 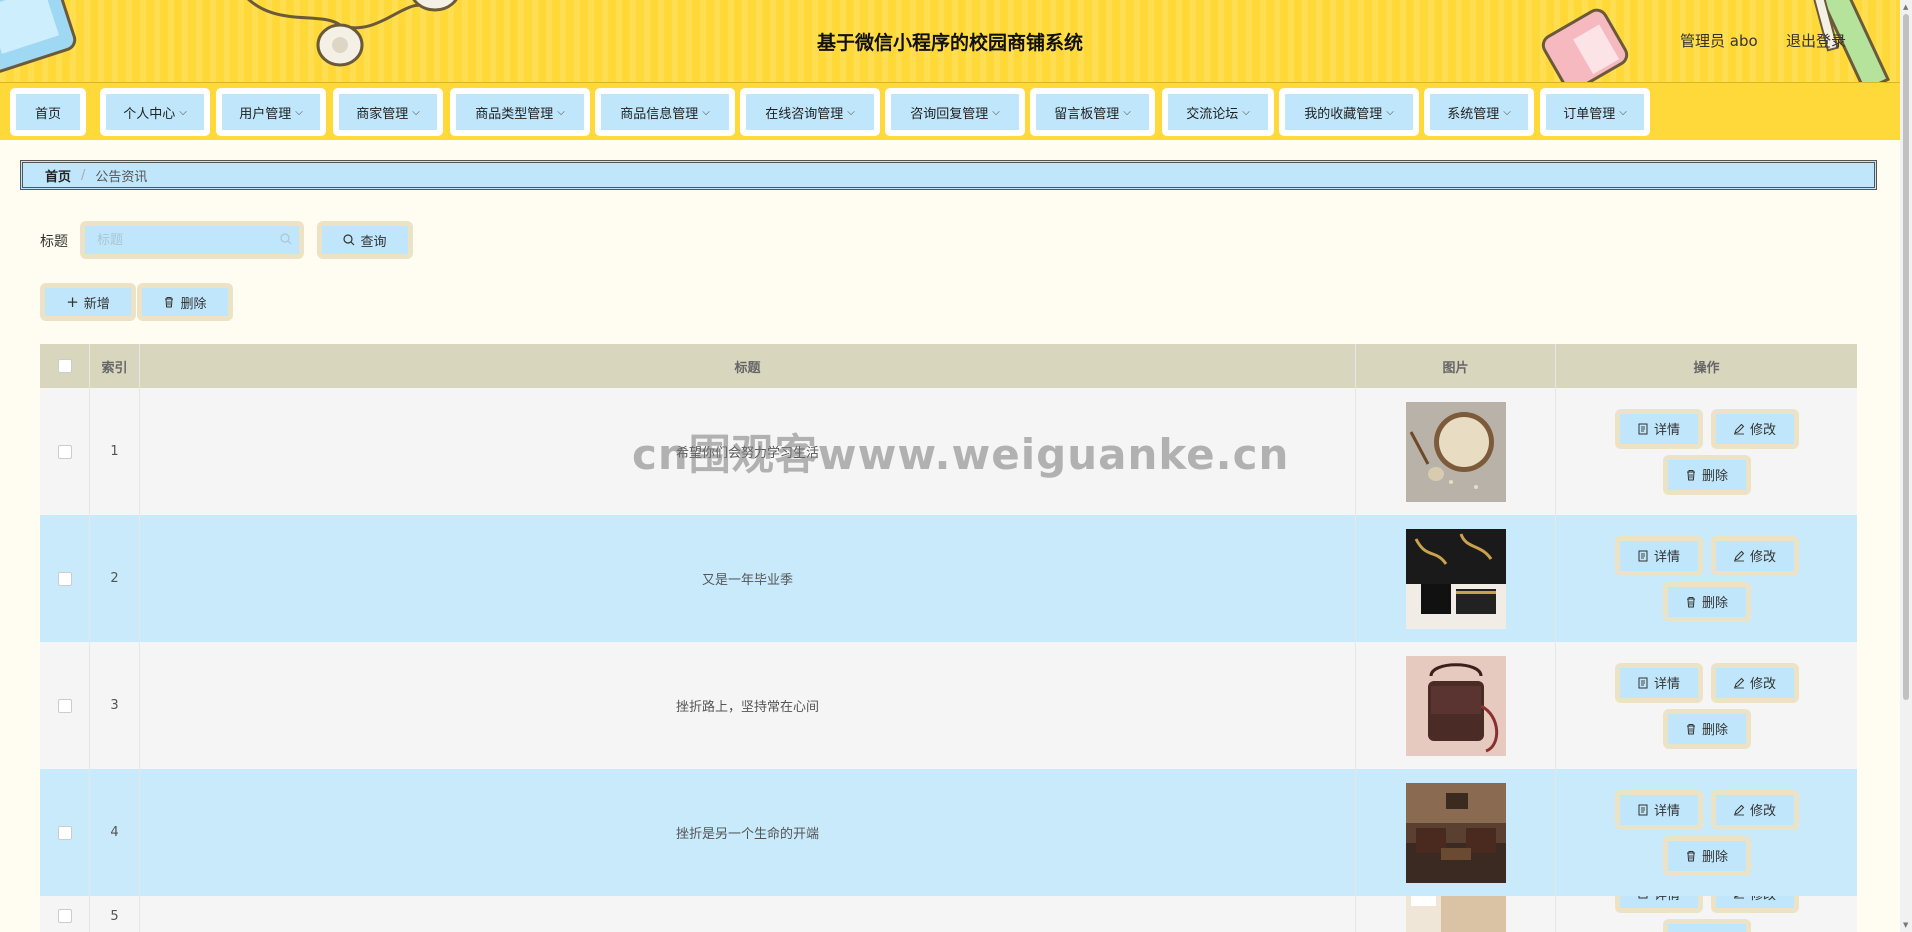 What do you see at coordinates (1087, 114) in the screenshot?
I see `nav-item-label: 留言板管理` at bounding box center [1087, 114].